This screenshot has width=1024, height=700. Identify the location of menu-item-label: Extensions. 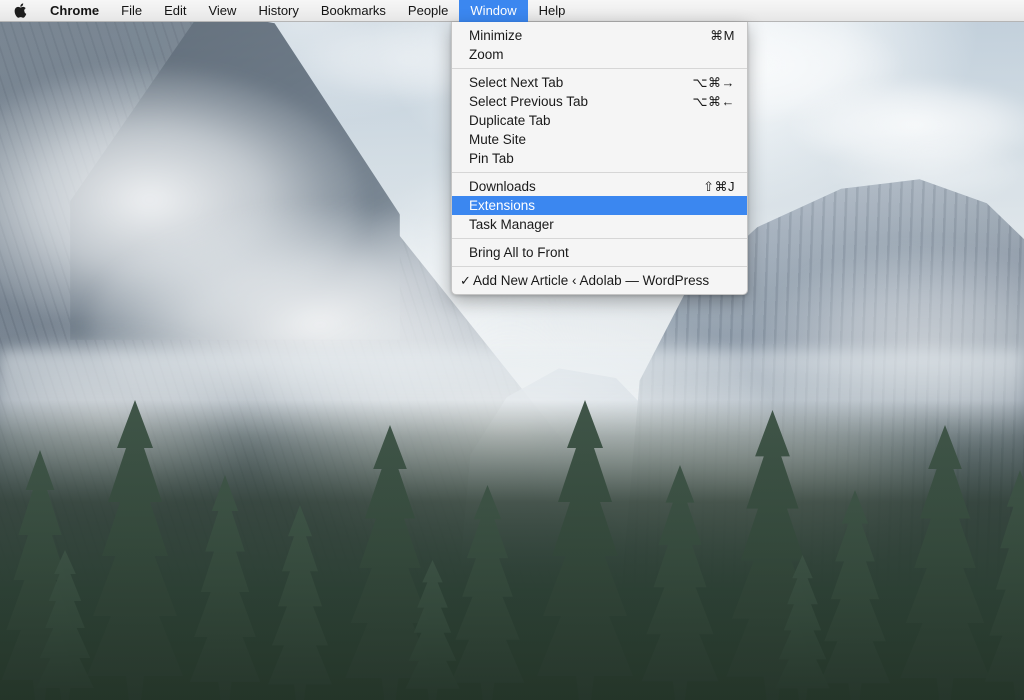
(502, 205).